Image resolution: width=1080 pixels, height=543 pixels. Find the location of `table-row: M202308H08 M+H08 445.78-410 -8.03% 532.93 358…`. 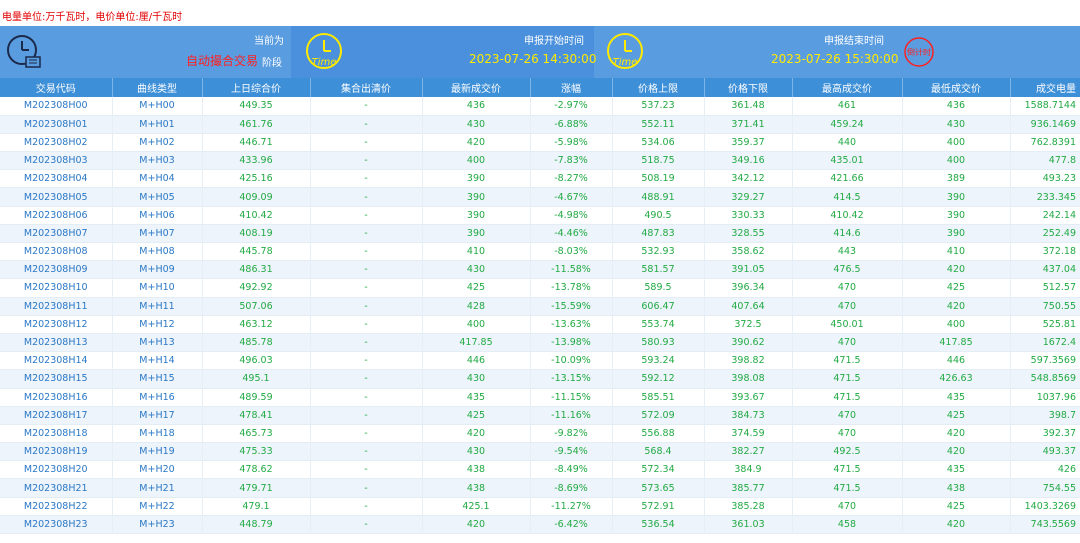

table-row: M202308H08 M+H08 445.78-410 -8.03% 532.93 358… is located at coordinates (540, 251).